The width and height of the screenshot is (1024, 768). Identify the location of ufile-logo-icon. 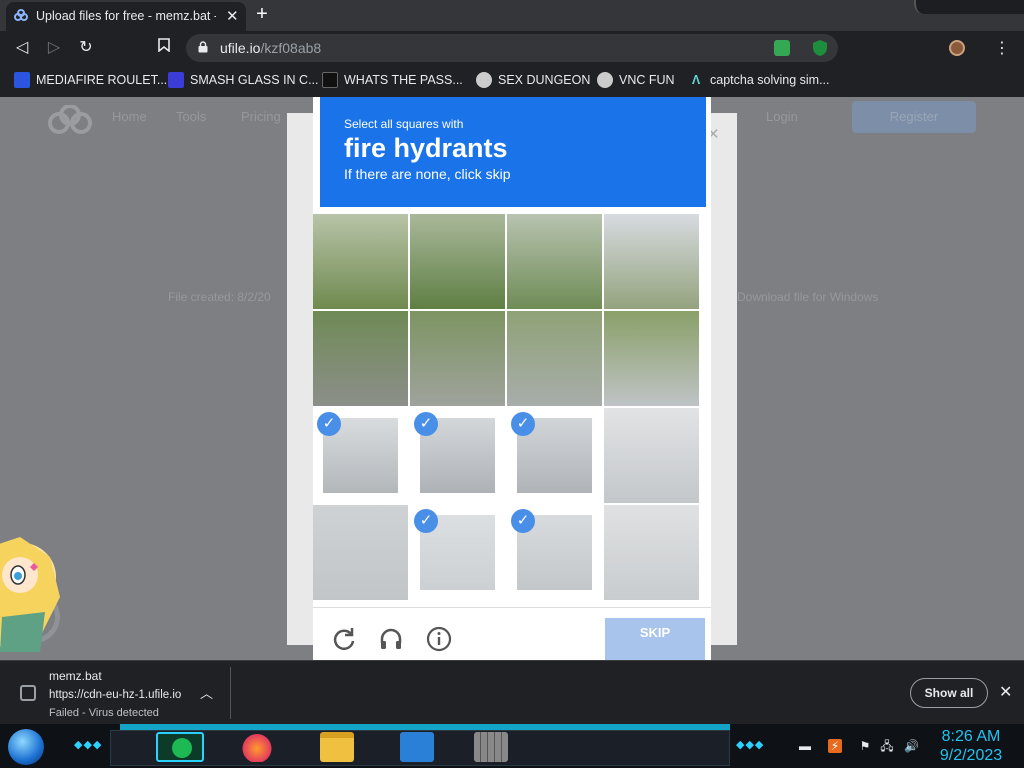
(70, 119).